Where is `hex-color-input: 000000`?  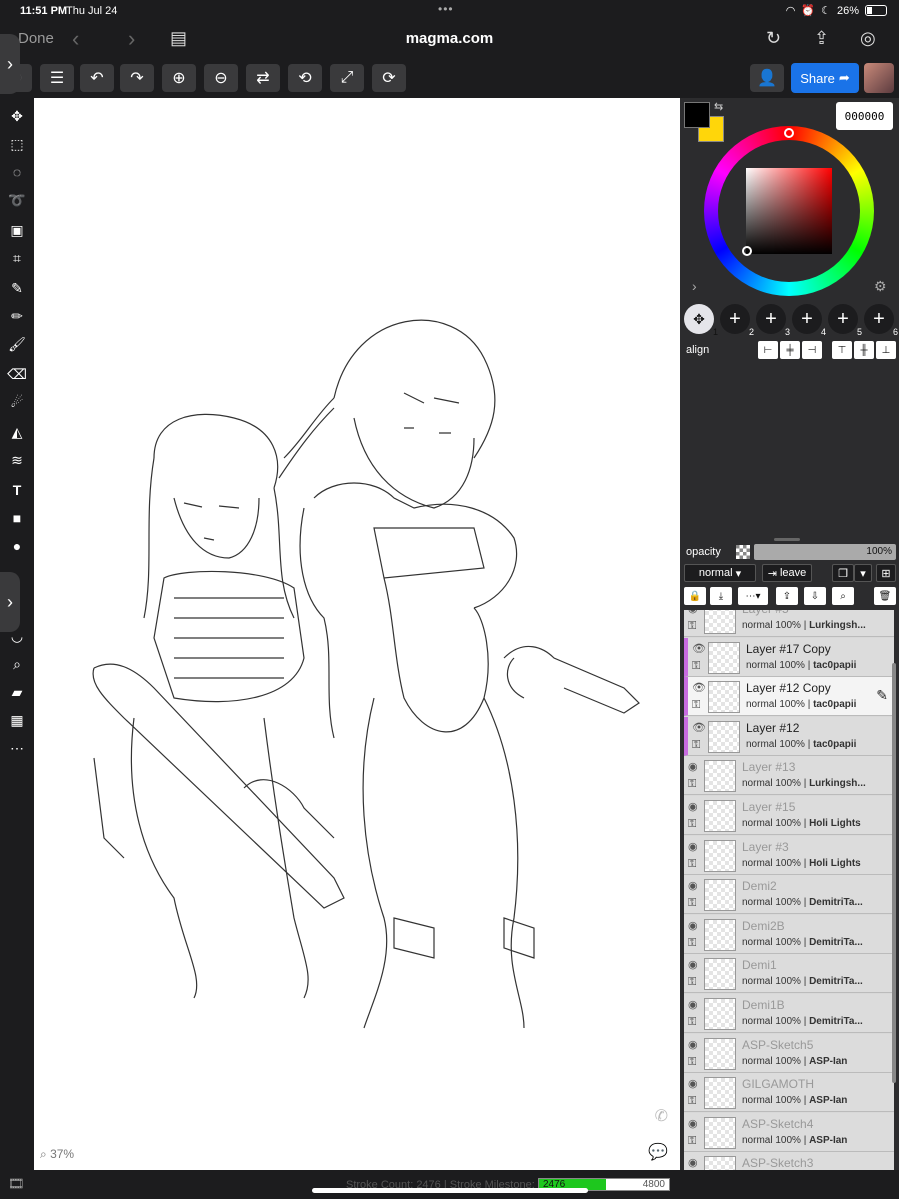
hex-color-input: 000000 is located at coordinates (864, 116).